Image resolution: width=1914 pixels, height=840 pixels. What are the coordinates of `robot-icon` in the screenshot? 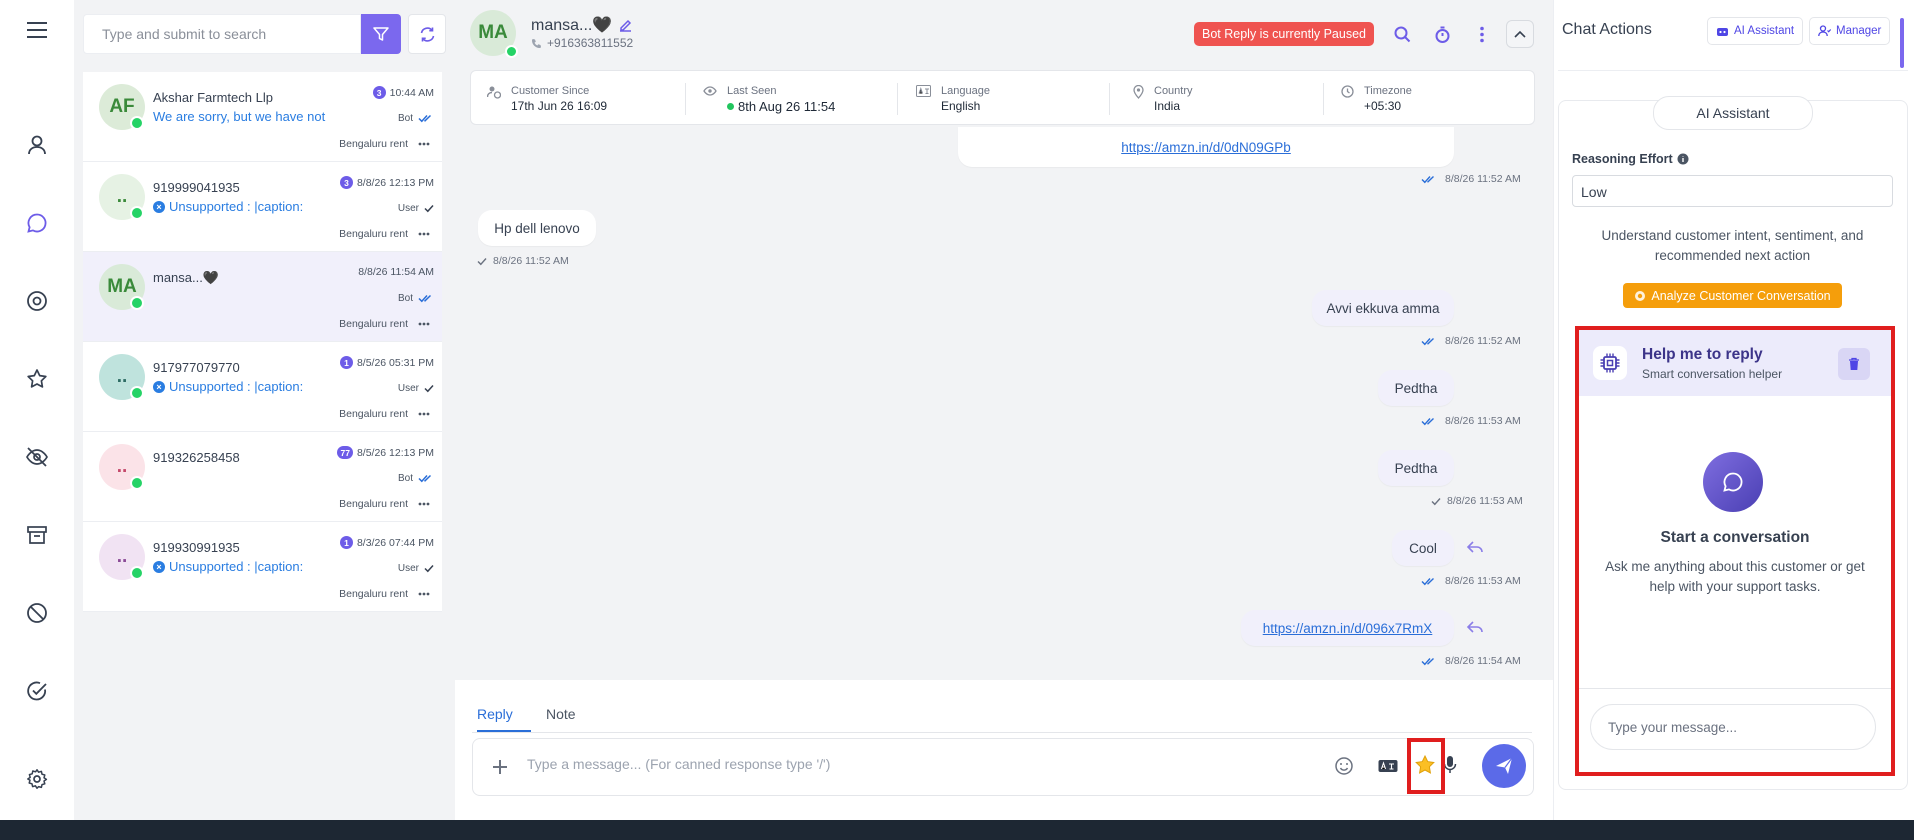 It's located at (1722, 31).